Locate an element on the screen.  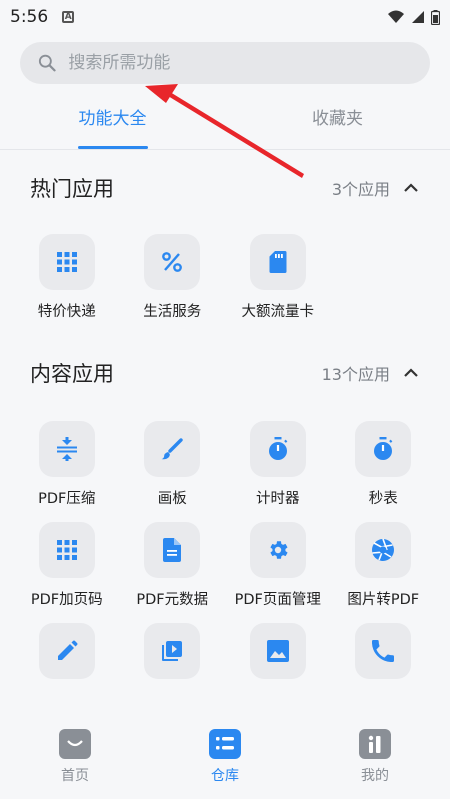
app-stopwatch: 秒表 is located at coordinates (384, 464).